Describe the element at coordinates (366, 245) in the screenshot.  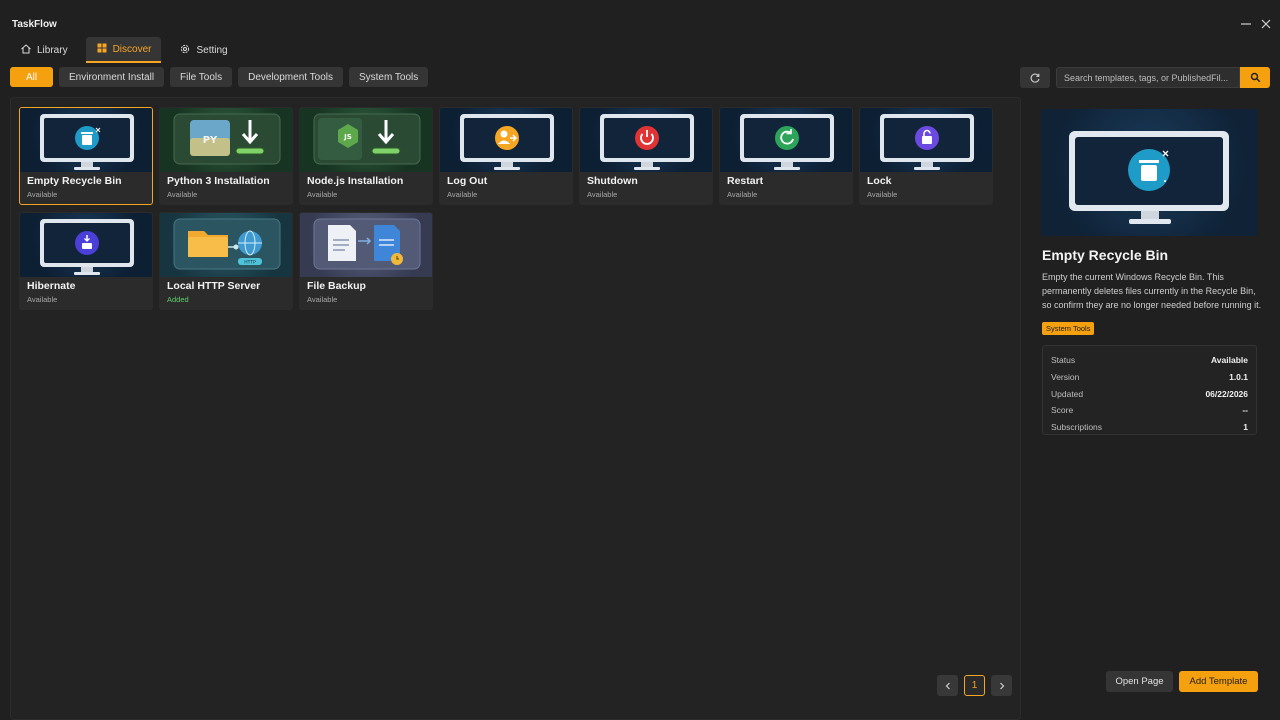
I see `file-backup-icon` at that location.